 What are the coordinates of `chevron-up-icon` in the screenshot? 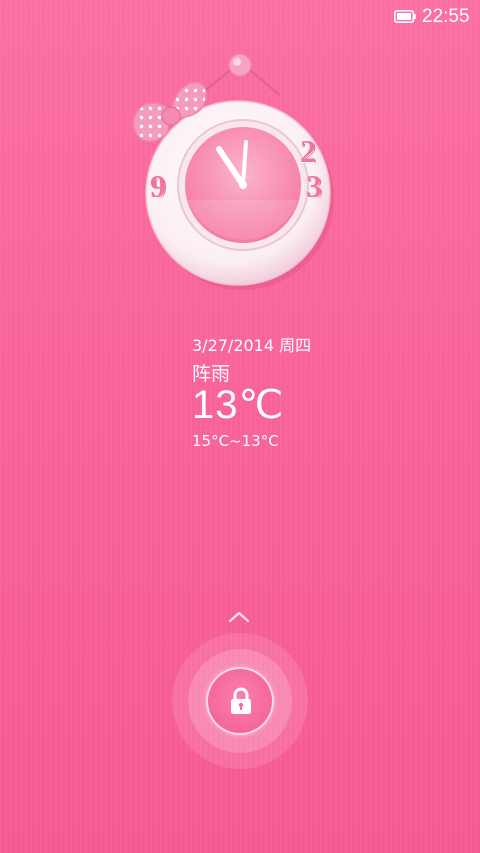 It's located at (239, 617).